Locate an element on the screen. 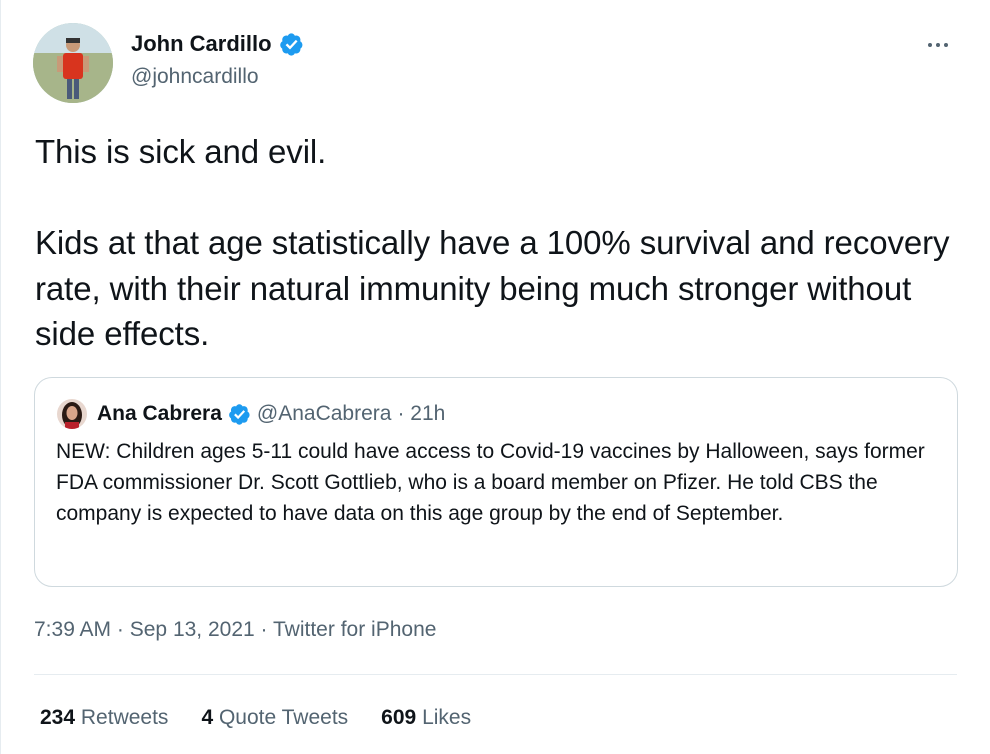  more-options-icon is located at coordinates (938, 45).